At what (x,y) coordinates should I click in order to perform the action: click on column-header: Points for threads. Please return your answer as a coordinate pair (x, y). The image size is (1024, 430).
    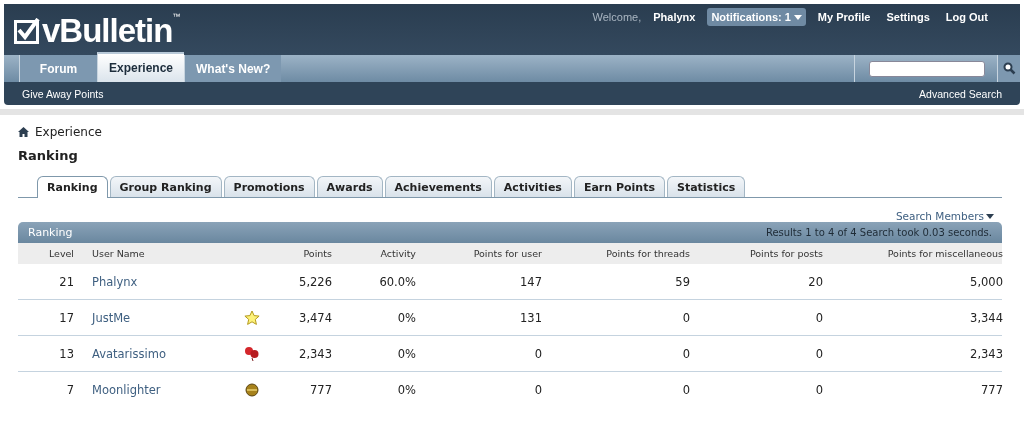
    Looking at the image, I should click on (616, 253).